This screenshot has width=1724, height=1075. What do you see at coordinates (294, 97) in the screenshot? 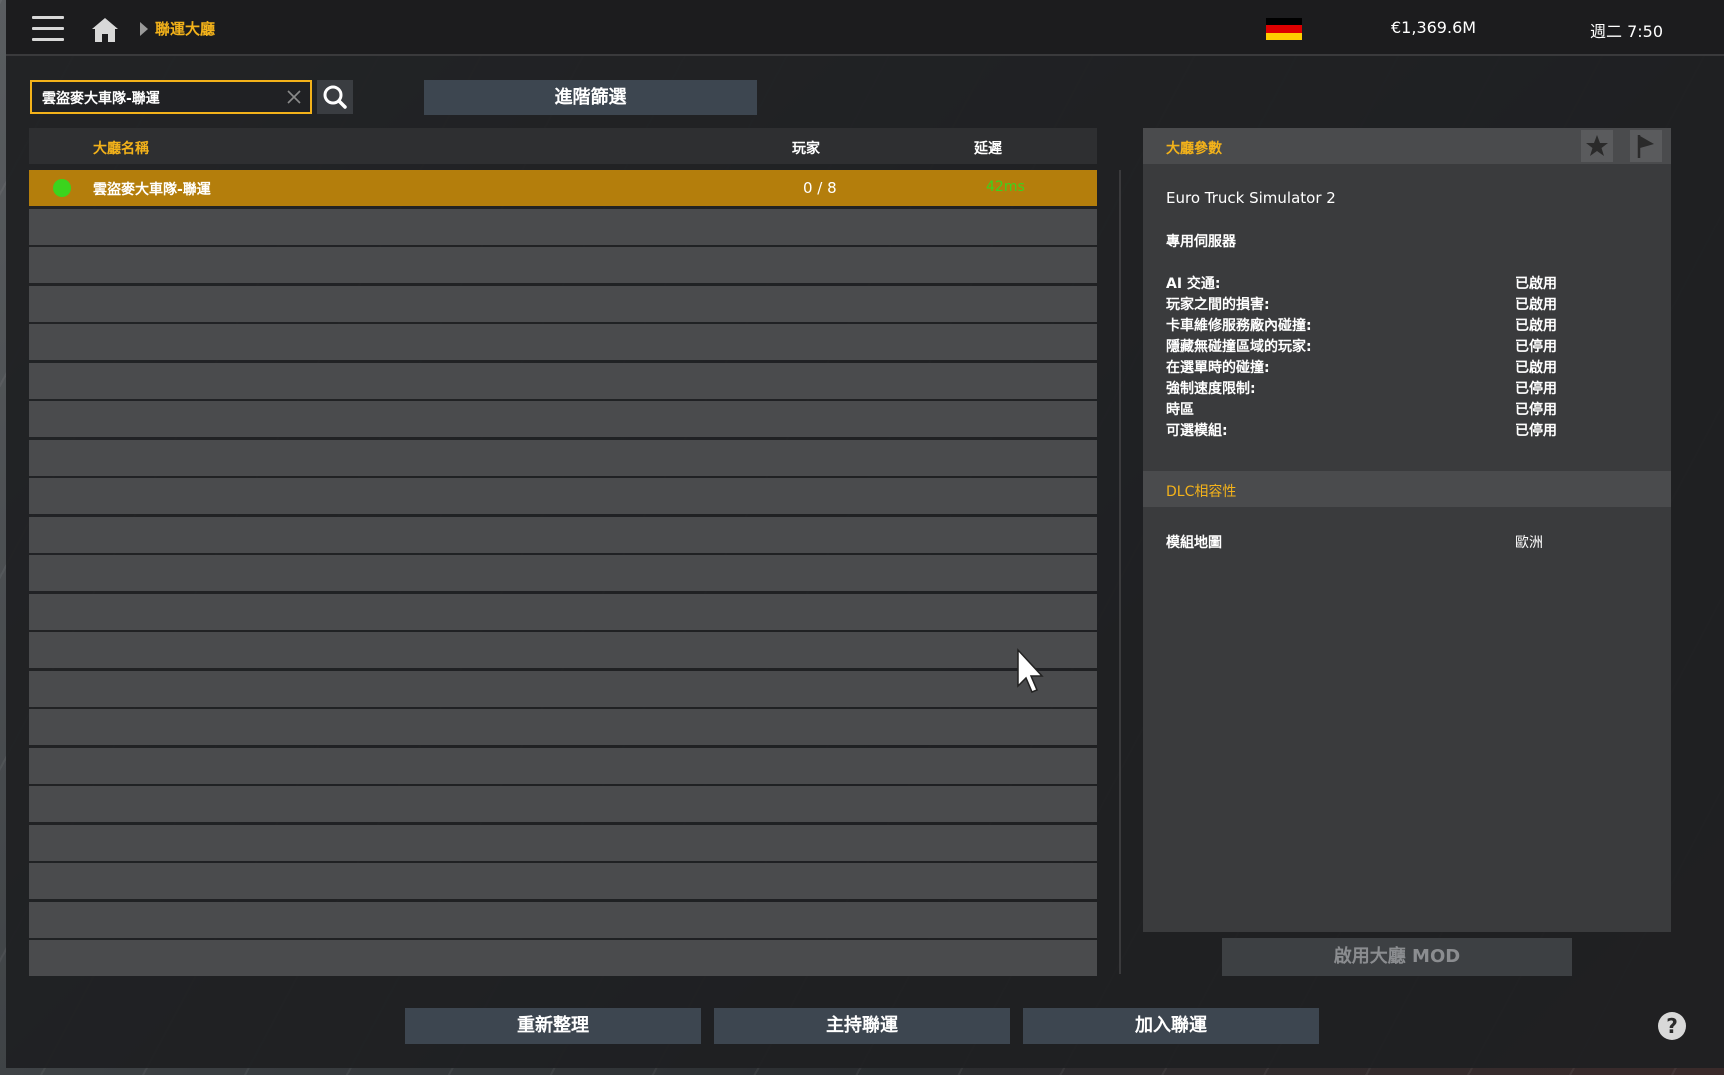
I see `clear-icon` at bounding box center [294, 97].